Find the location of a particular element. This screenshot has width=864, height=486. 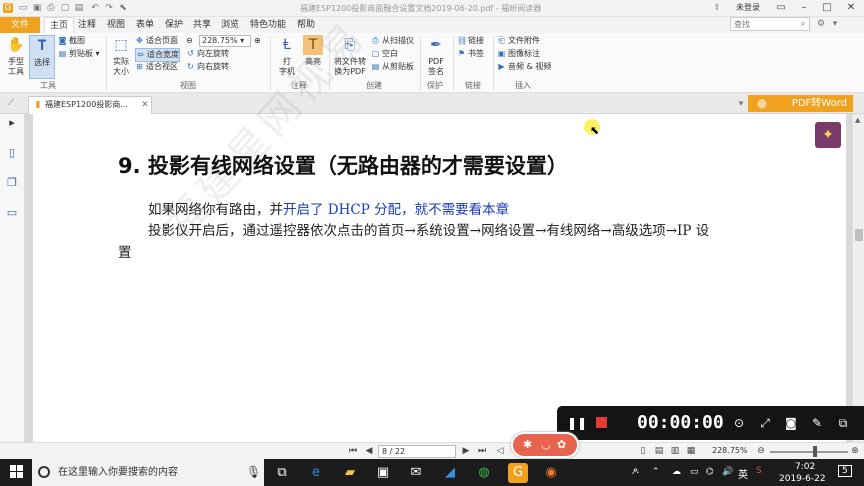

bookmarks-panel-icon: ▯ is located at coordinates (12, 153).